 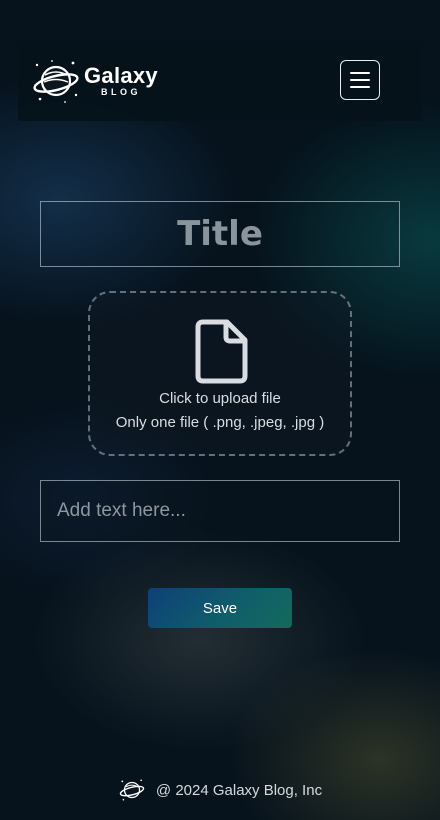 I want to click on footer: @ 2024 Galaxy Blog, Inc, so click(x=220, y=790).